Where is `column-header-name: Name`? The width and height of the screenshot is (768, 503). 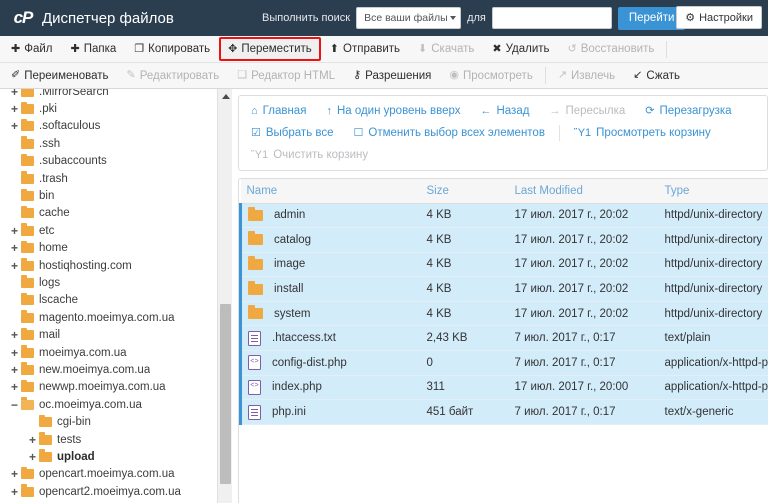
column-header-name: Name is located at coordinates (330, 191).